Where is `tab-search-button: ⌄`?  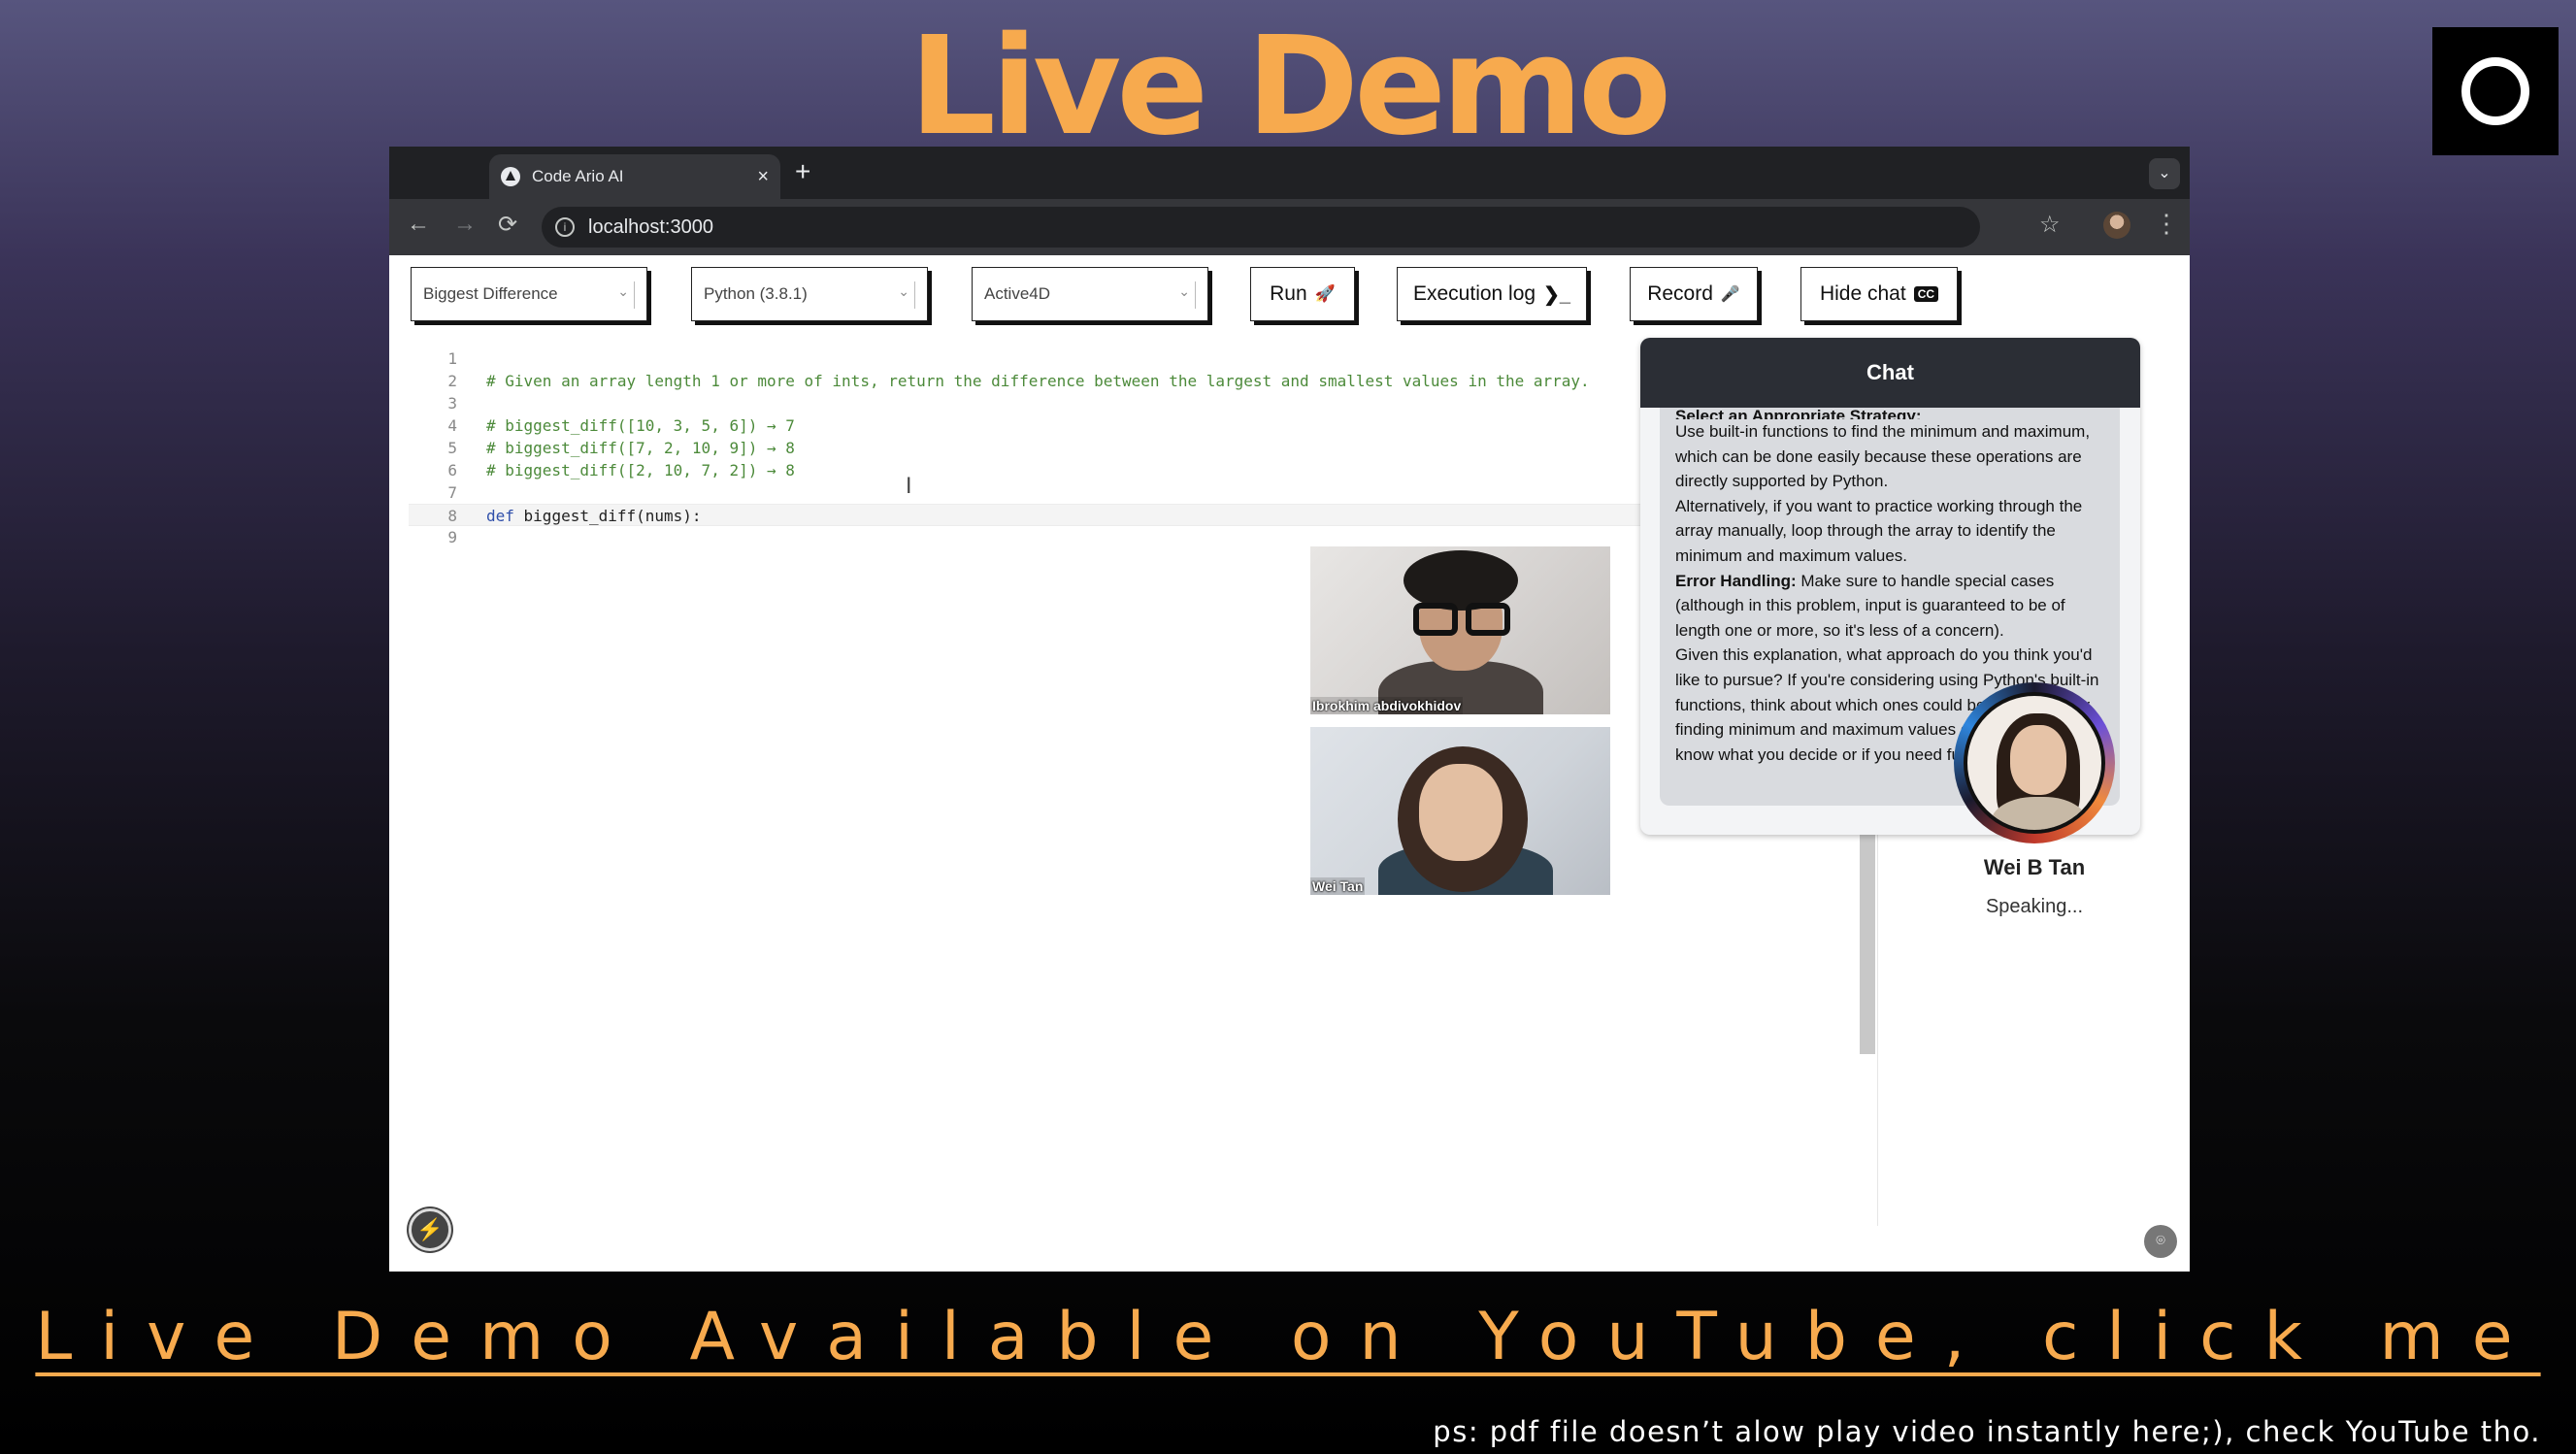 tab-search-button: ⌄ is located at coordinates (2164, 173).